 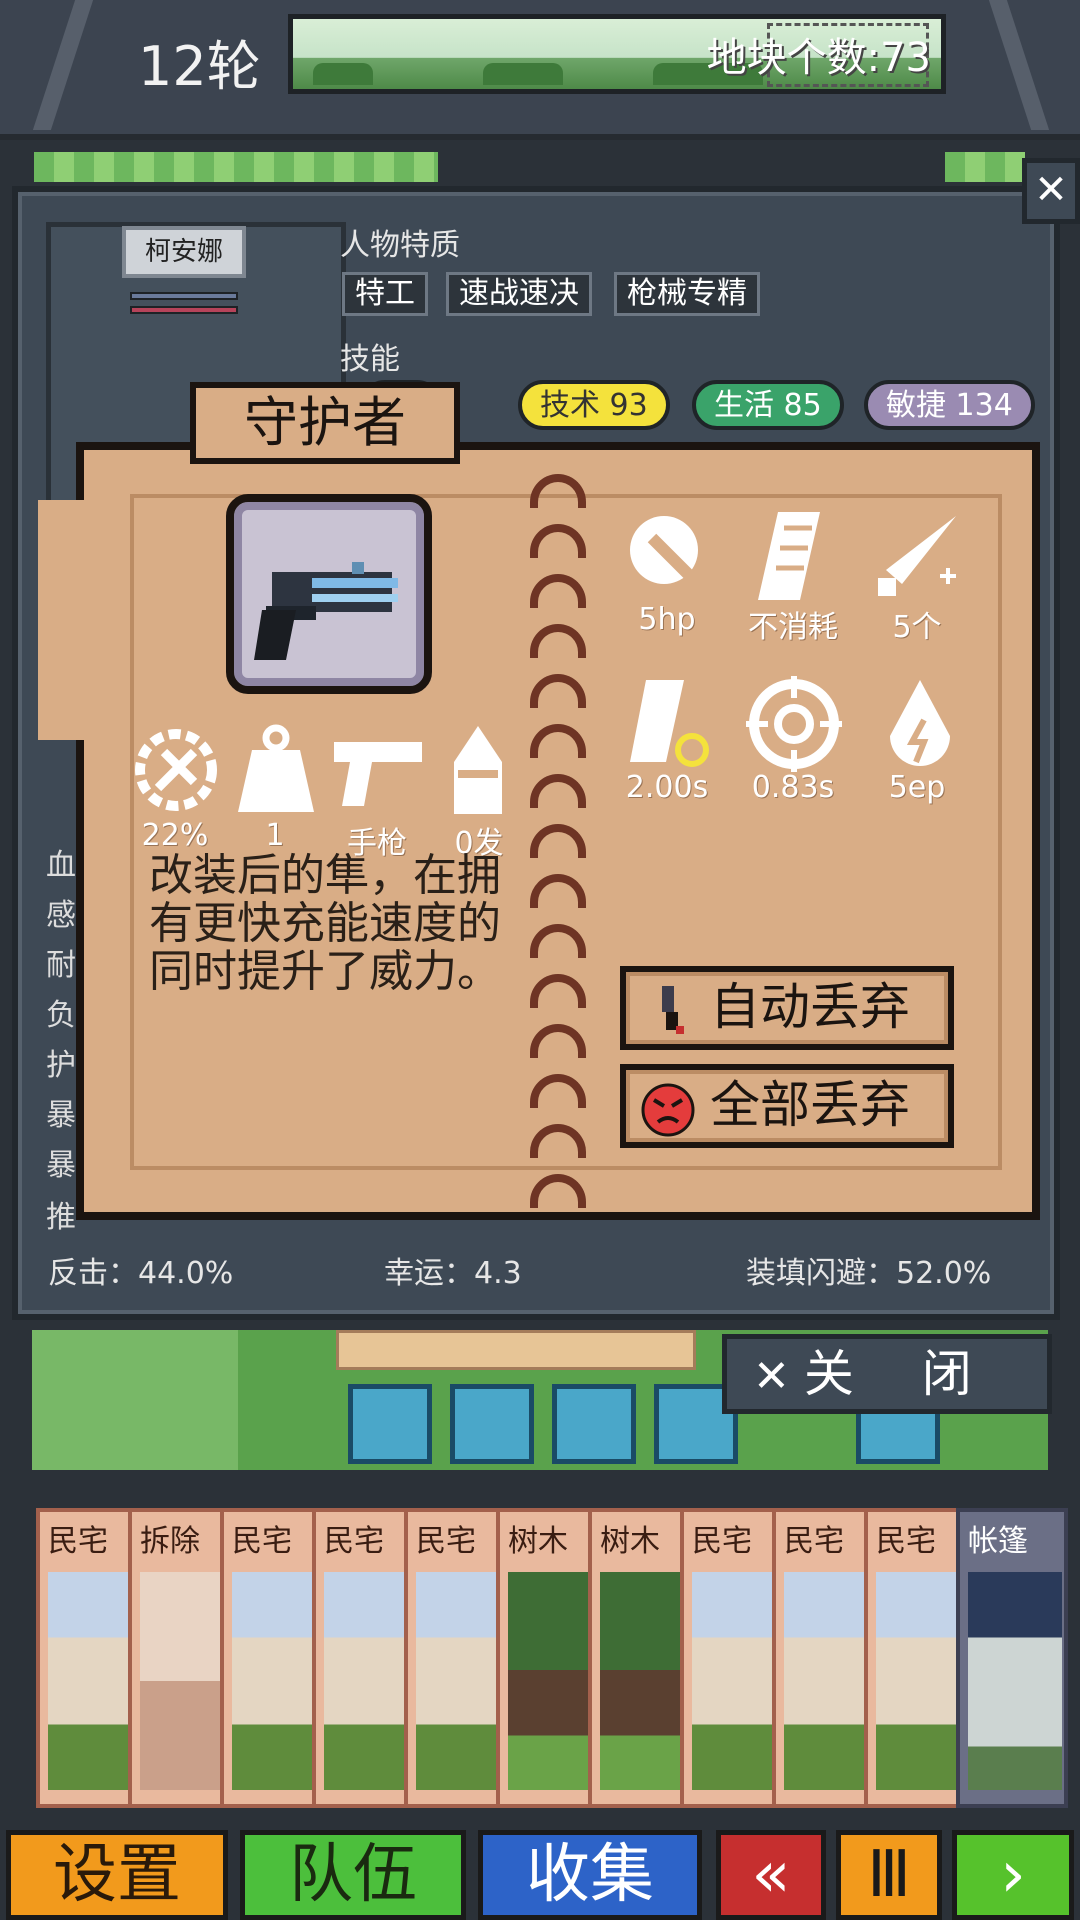 I want to click on stat-counter: 反击：44.0%, so click(x=141, y=1273).